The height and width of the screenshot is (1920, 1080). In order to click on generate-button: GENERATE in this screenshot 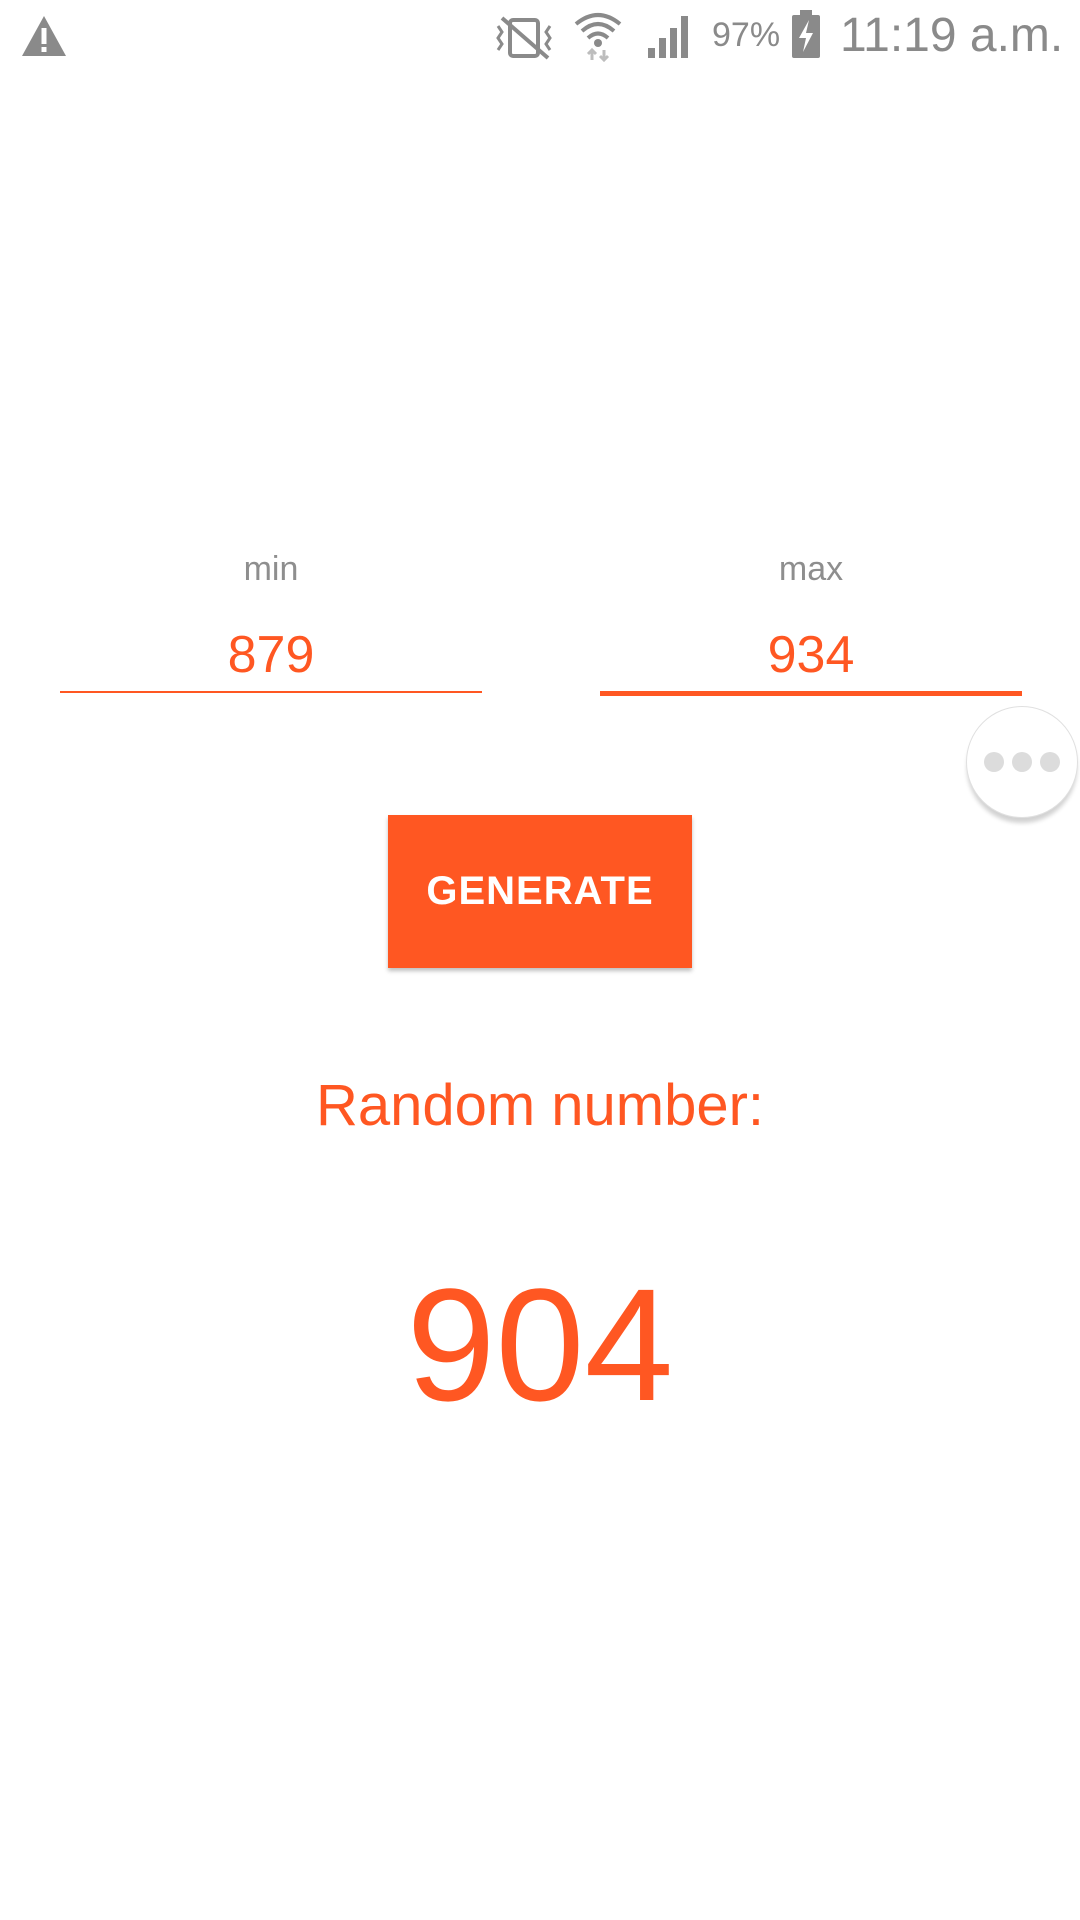, I will do `click(540, 891)`.